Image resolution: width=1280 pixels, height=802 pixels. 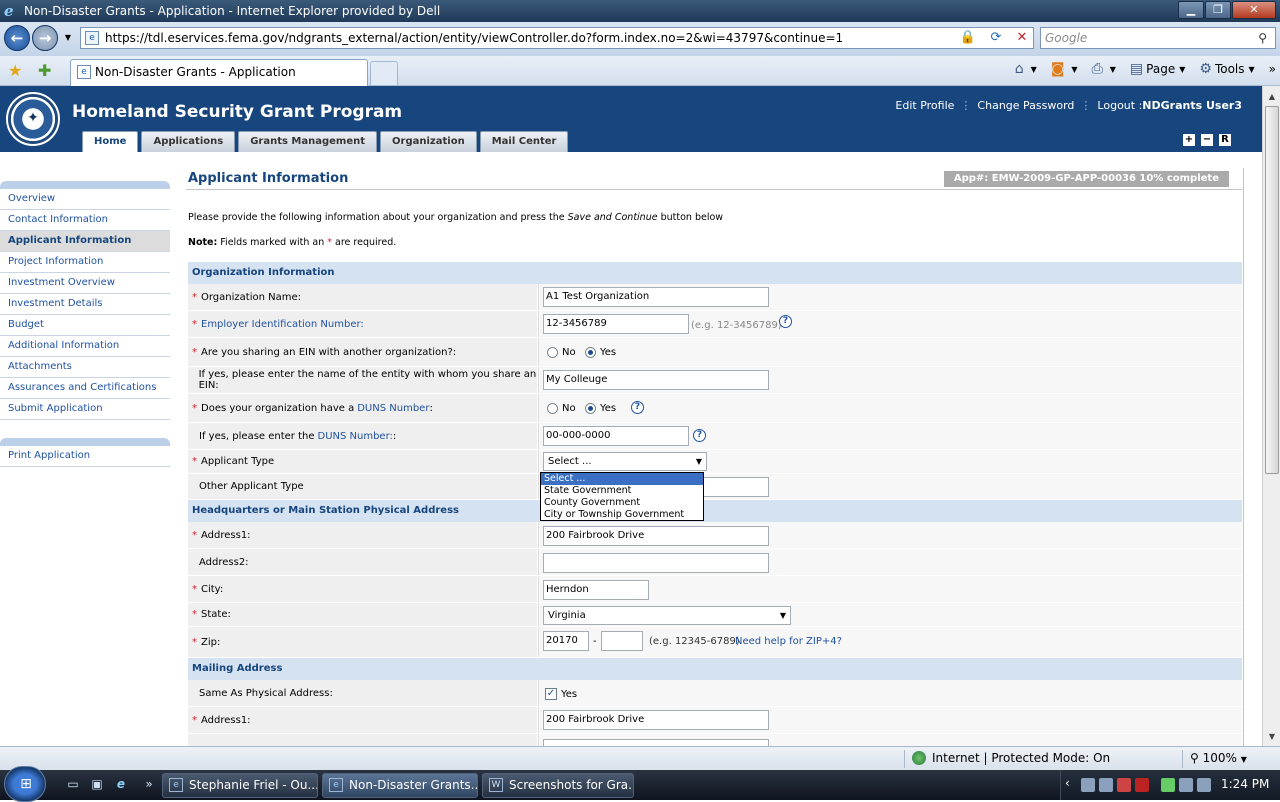 What do you see at coordinates (85, 325) in the screenshot?
I see `sidebar-item-budget: Budget` at bounding box center [85, 325].